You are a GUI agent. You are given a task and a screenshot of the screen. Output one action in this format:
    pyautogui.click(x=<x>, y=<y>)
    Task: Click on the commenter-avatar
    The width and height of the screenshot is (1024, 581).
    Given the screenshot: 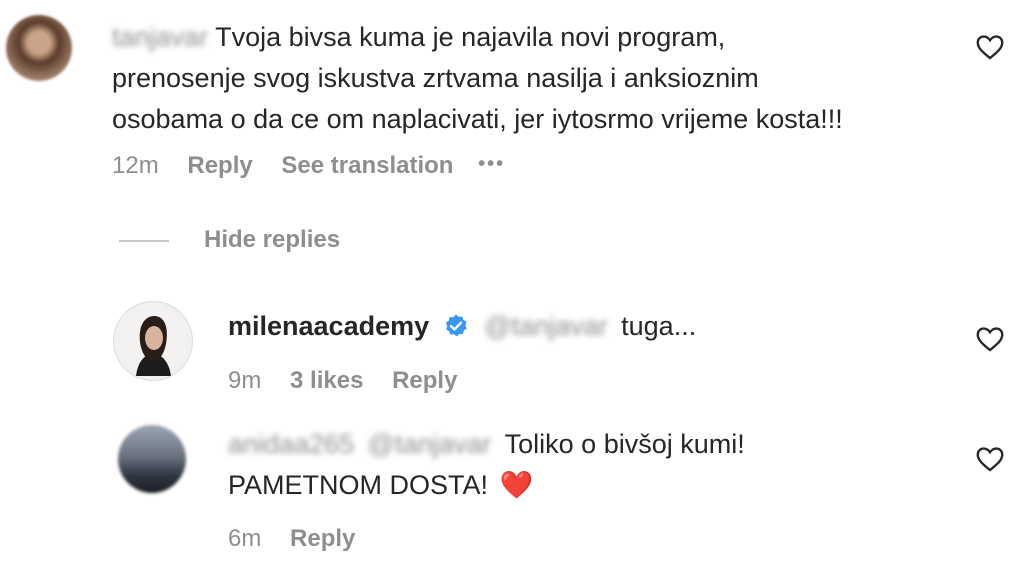 What is the action you would take?
    pyautogui.click(x=39, y=48)
    